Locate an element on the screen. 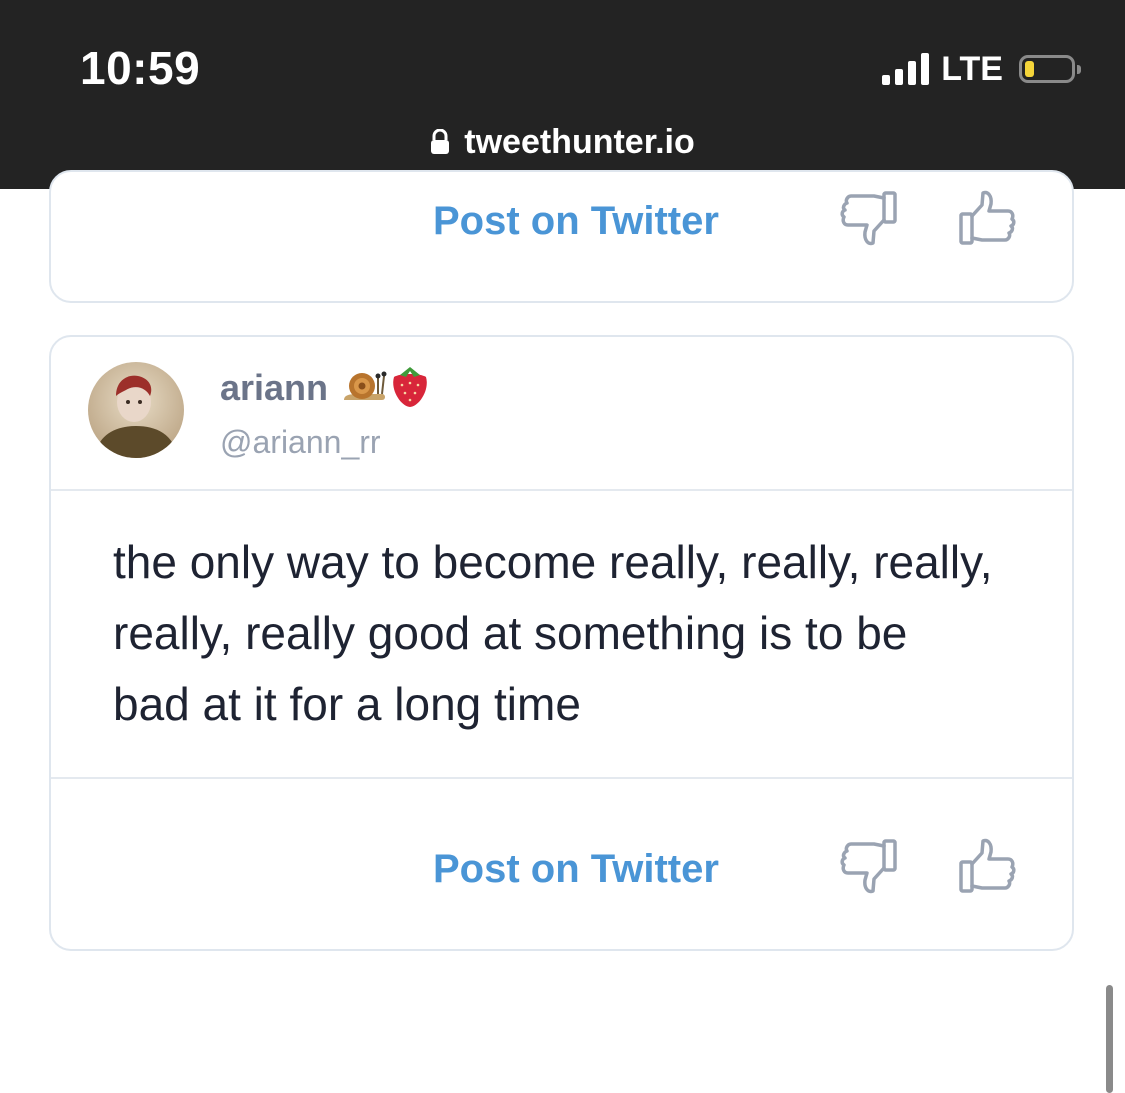  avatar is located at coordinates (136, 410).